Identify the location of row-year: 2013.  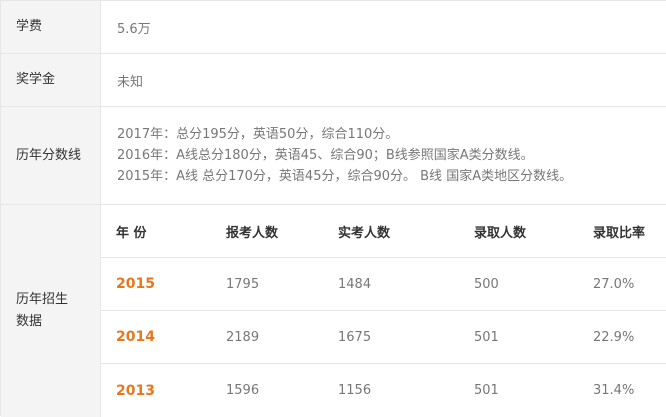
(135, 390).